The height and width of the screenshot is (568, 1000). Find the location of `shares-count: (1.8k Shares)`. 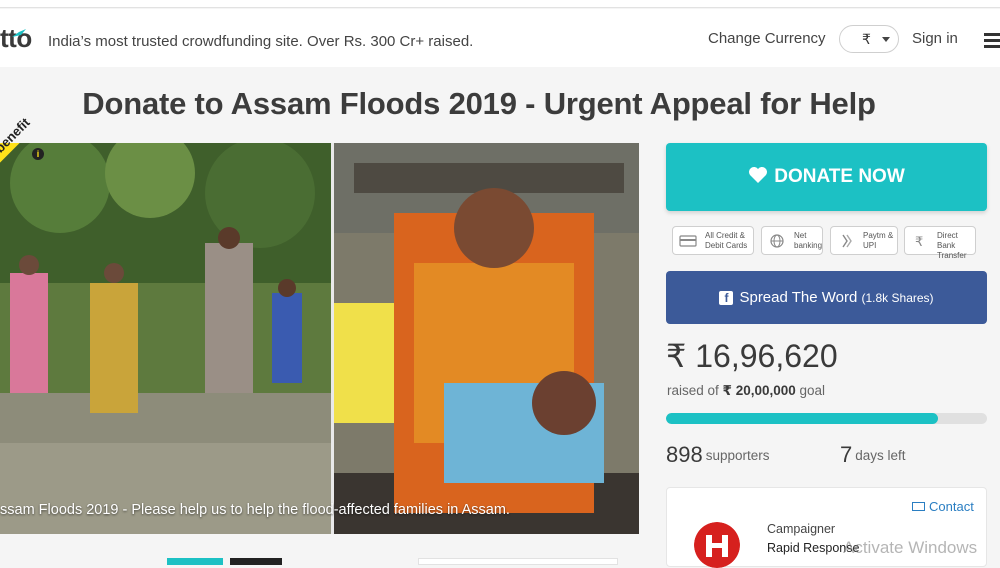

shares-count: (1.8k Shares) is located at coordinates (897, 298).